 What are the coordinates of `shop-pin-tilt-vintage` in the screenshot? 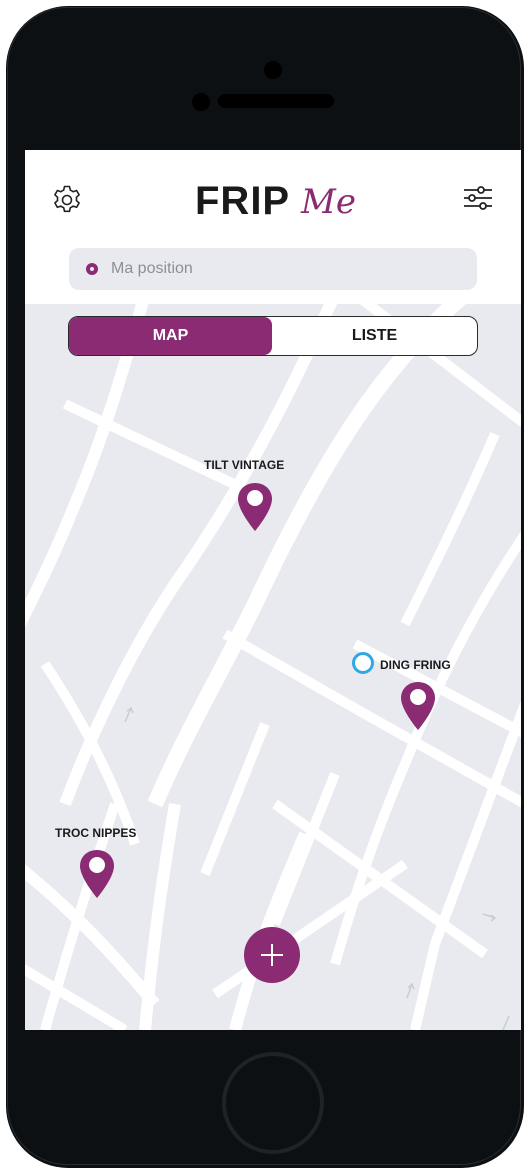 It's located at (255, 507).